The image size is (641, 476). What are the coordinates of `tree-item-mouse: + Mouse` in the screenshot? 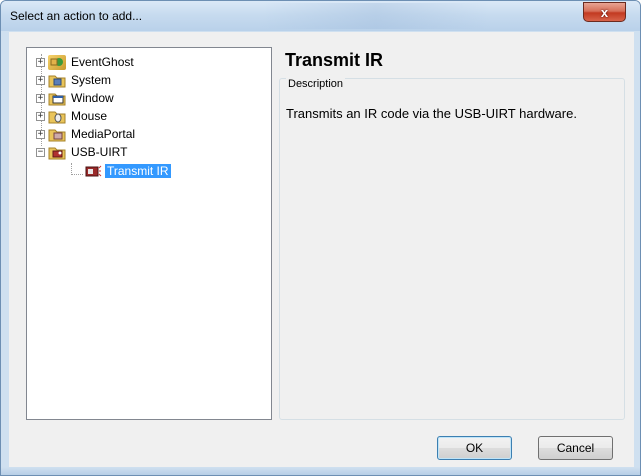 It's located at (72, 116).